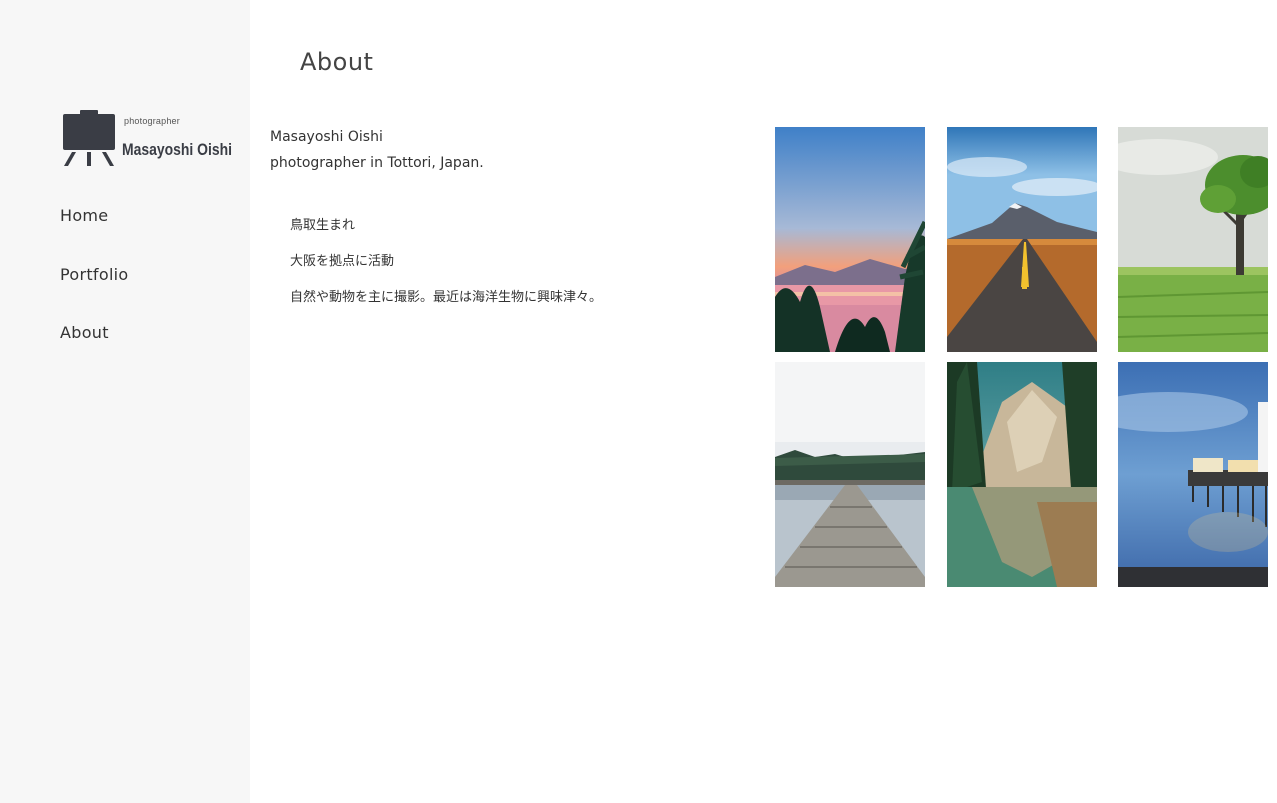 Image resolution: width=1277 pixels, height=803 pixels. What do you see at coordinates (337, 62) in the screenshot?
I see `page-title: About` at bounding box center [337, 62].